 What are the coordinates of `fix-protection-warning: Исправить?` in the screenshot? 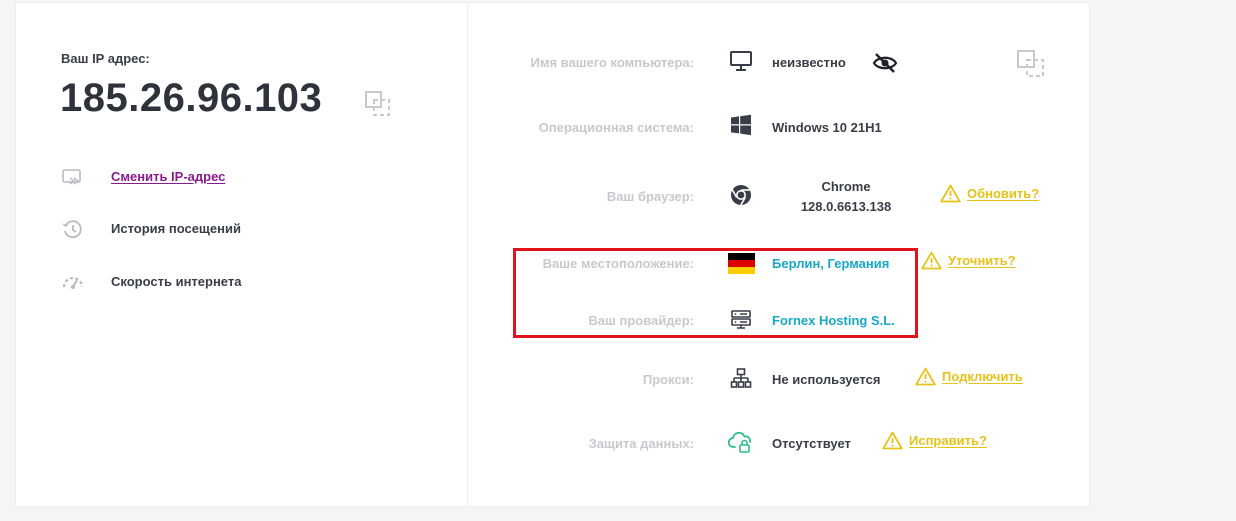 It's located at (934, 440).